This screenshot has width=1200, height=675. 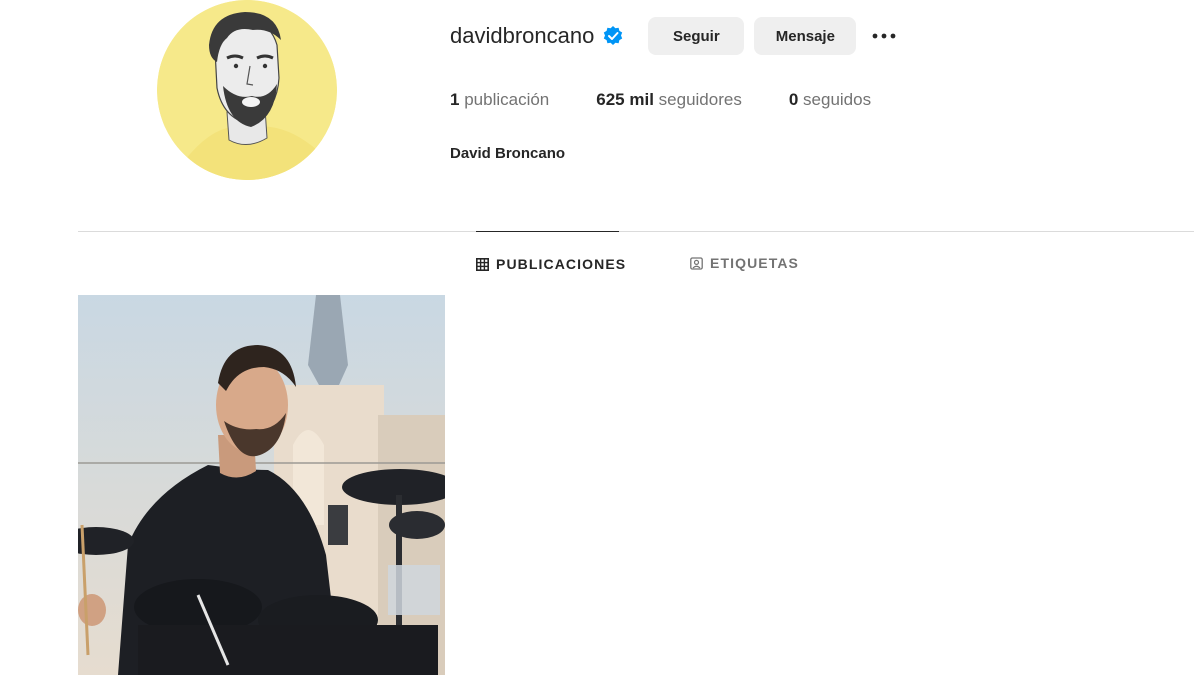 I want to click on profile-header-row: davidbroncano Seguir Mensaje, so click(x=674, y=36).